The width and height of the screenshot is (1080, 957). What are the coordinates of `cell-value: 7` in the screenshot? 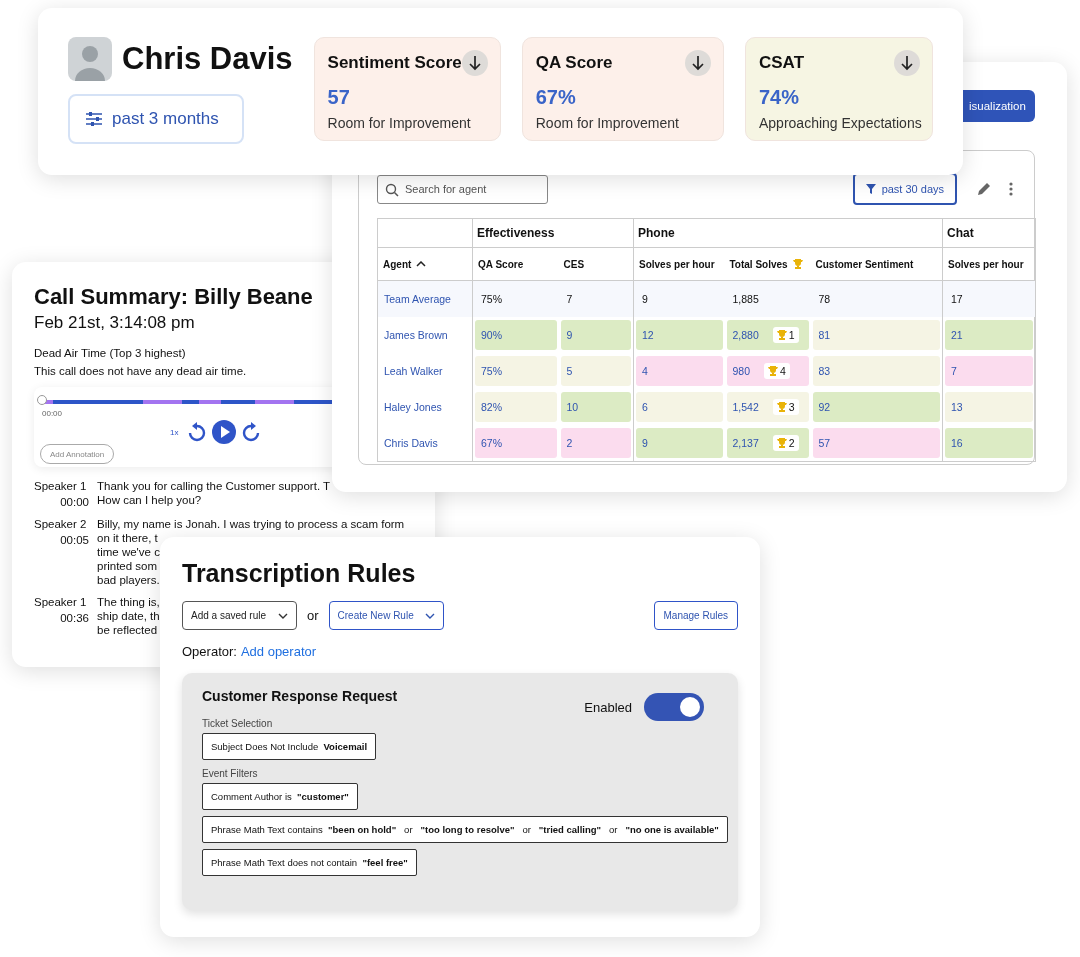 It's located at (954, 371).